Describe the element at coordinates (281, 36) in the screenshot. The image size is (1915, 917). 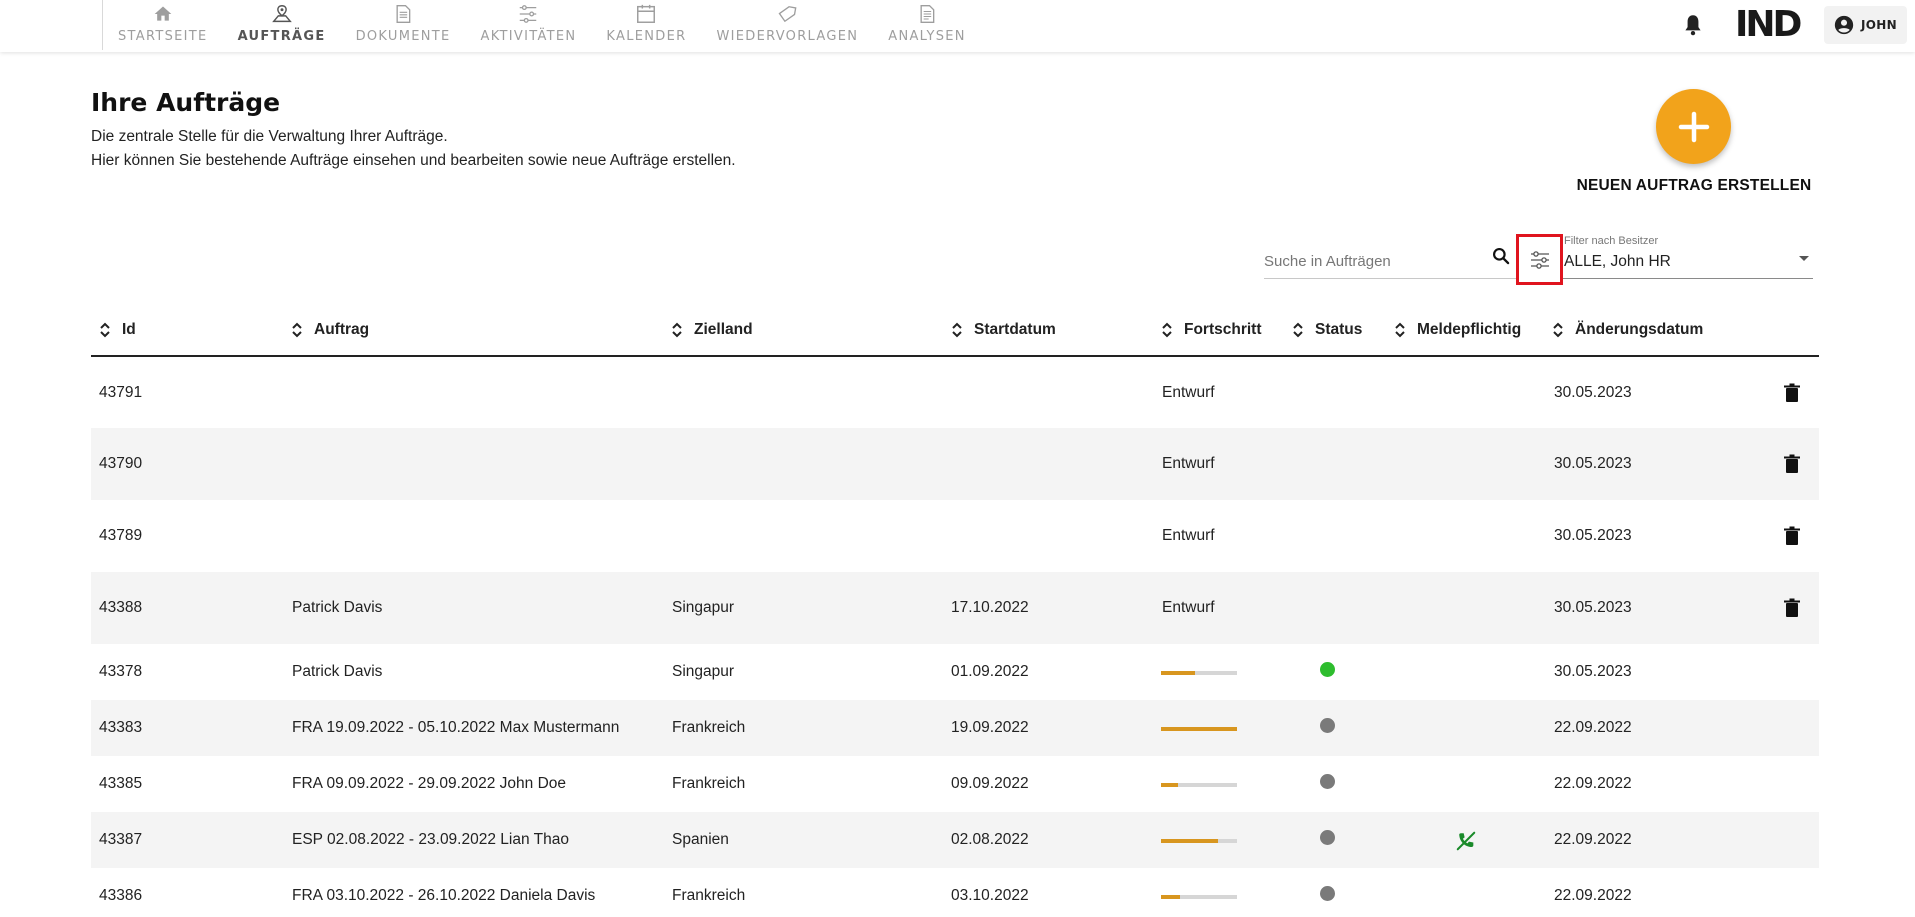
I see `nav-label-auftraege: AUFTRÄGE` at that location.